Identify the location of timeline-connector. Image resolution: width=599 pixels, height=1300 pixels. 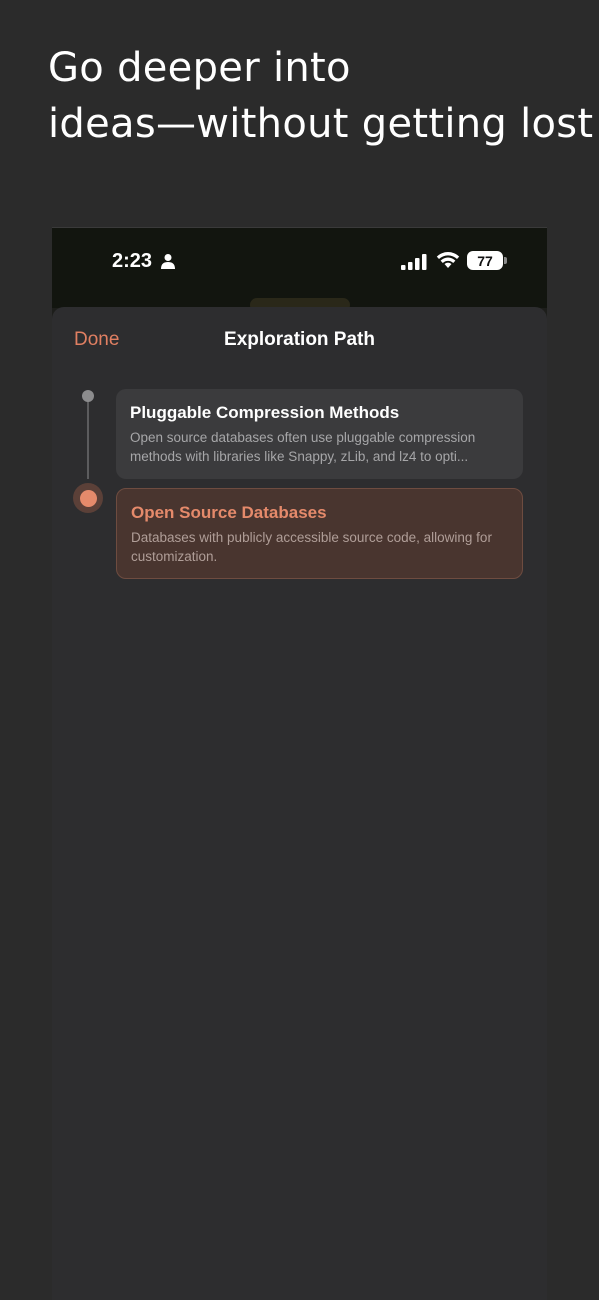
(88, 438).